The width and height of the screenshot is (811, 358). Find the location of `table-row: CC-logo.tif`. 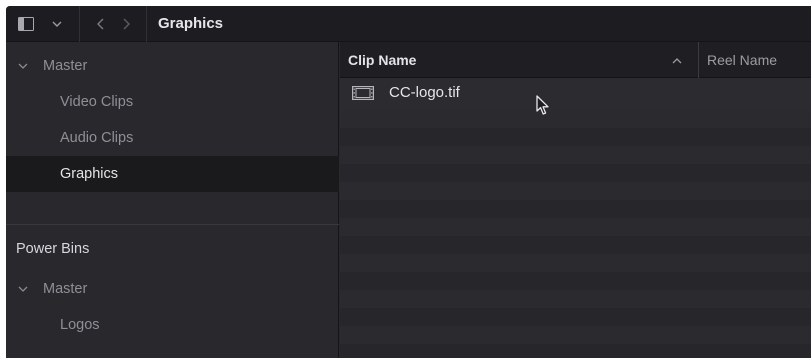

table-row: CC-logo.tif is located at coordinates (575, 94).